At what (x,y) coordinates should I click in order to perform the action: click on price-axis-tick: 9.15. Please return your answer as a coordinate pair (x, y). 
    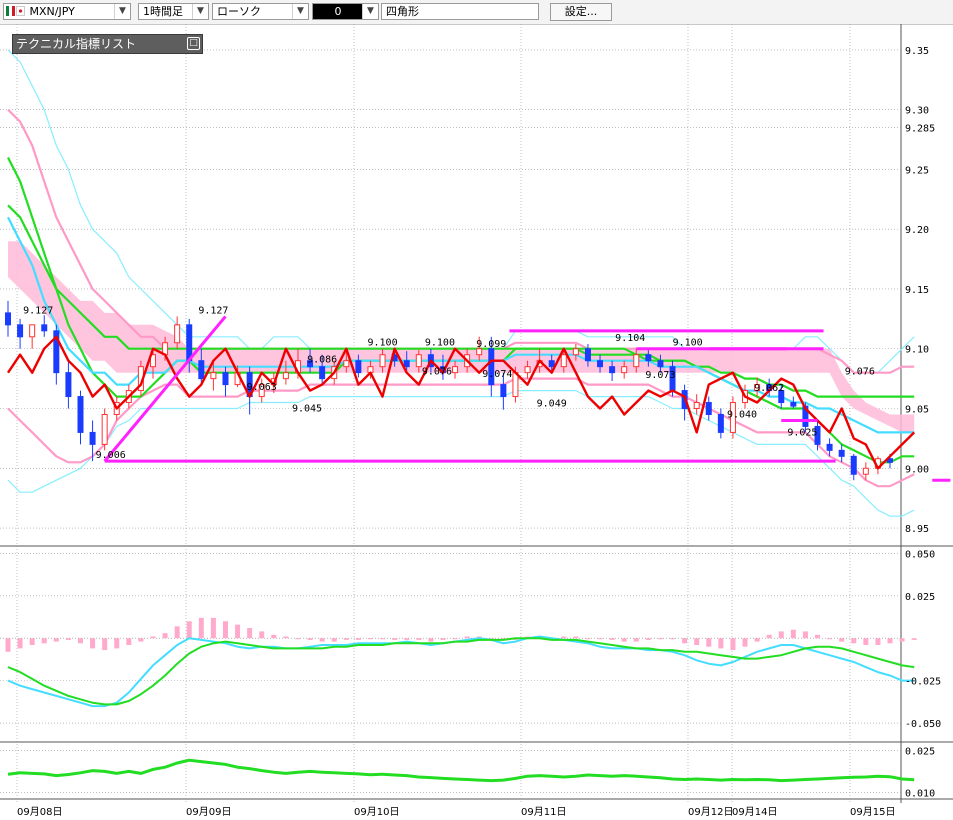
    Looking at the image, I should click on (917, 290).